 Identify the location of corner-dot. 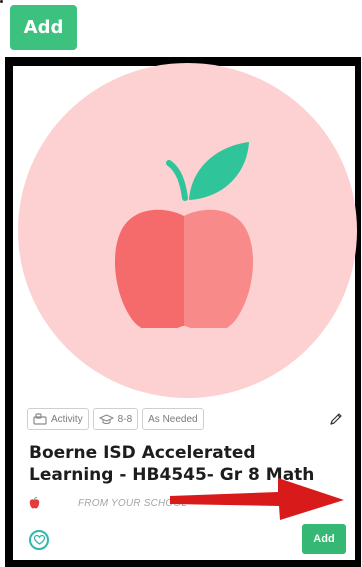
(1, 1).